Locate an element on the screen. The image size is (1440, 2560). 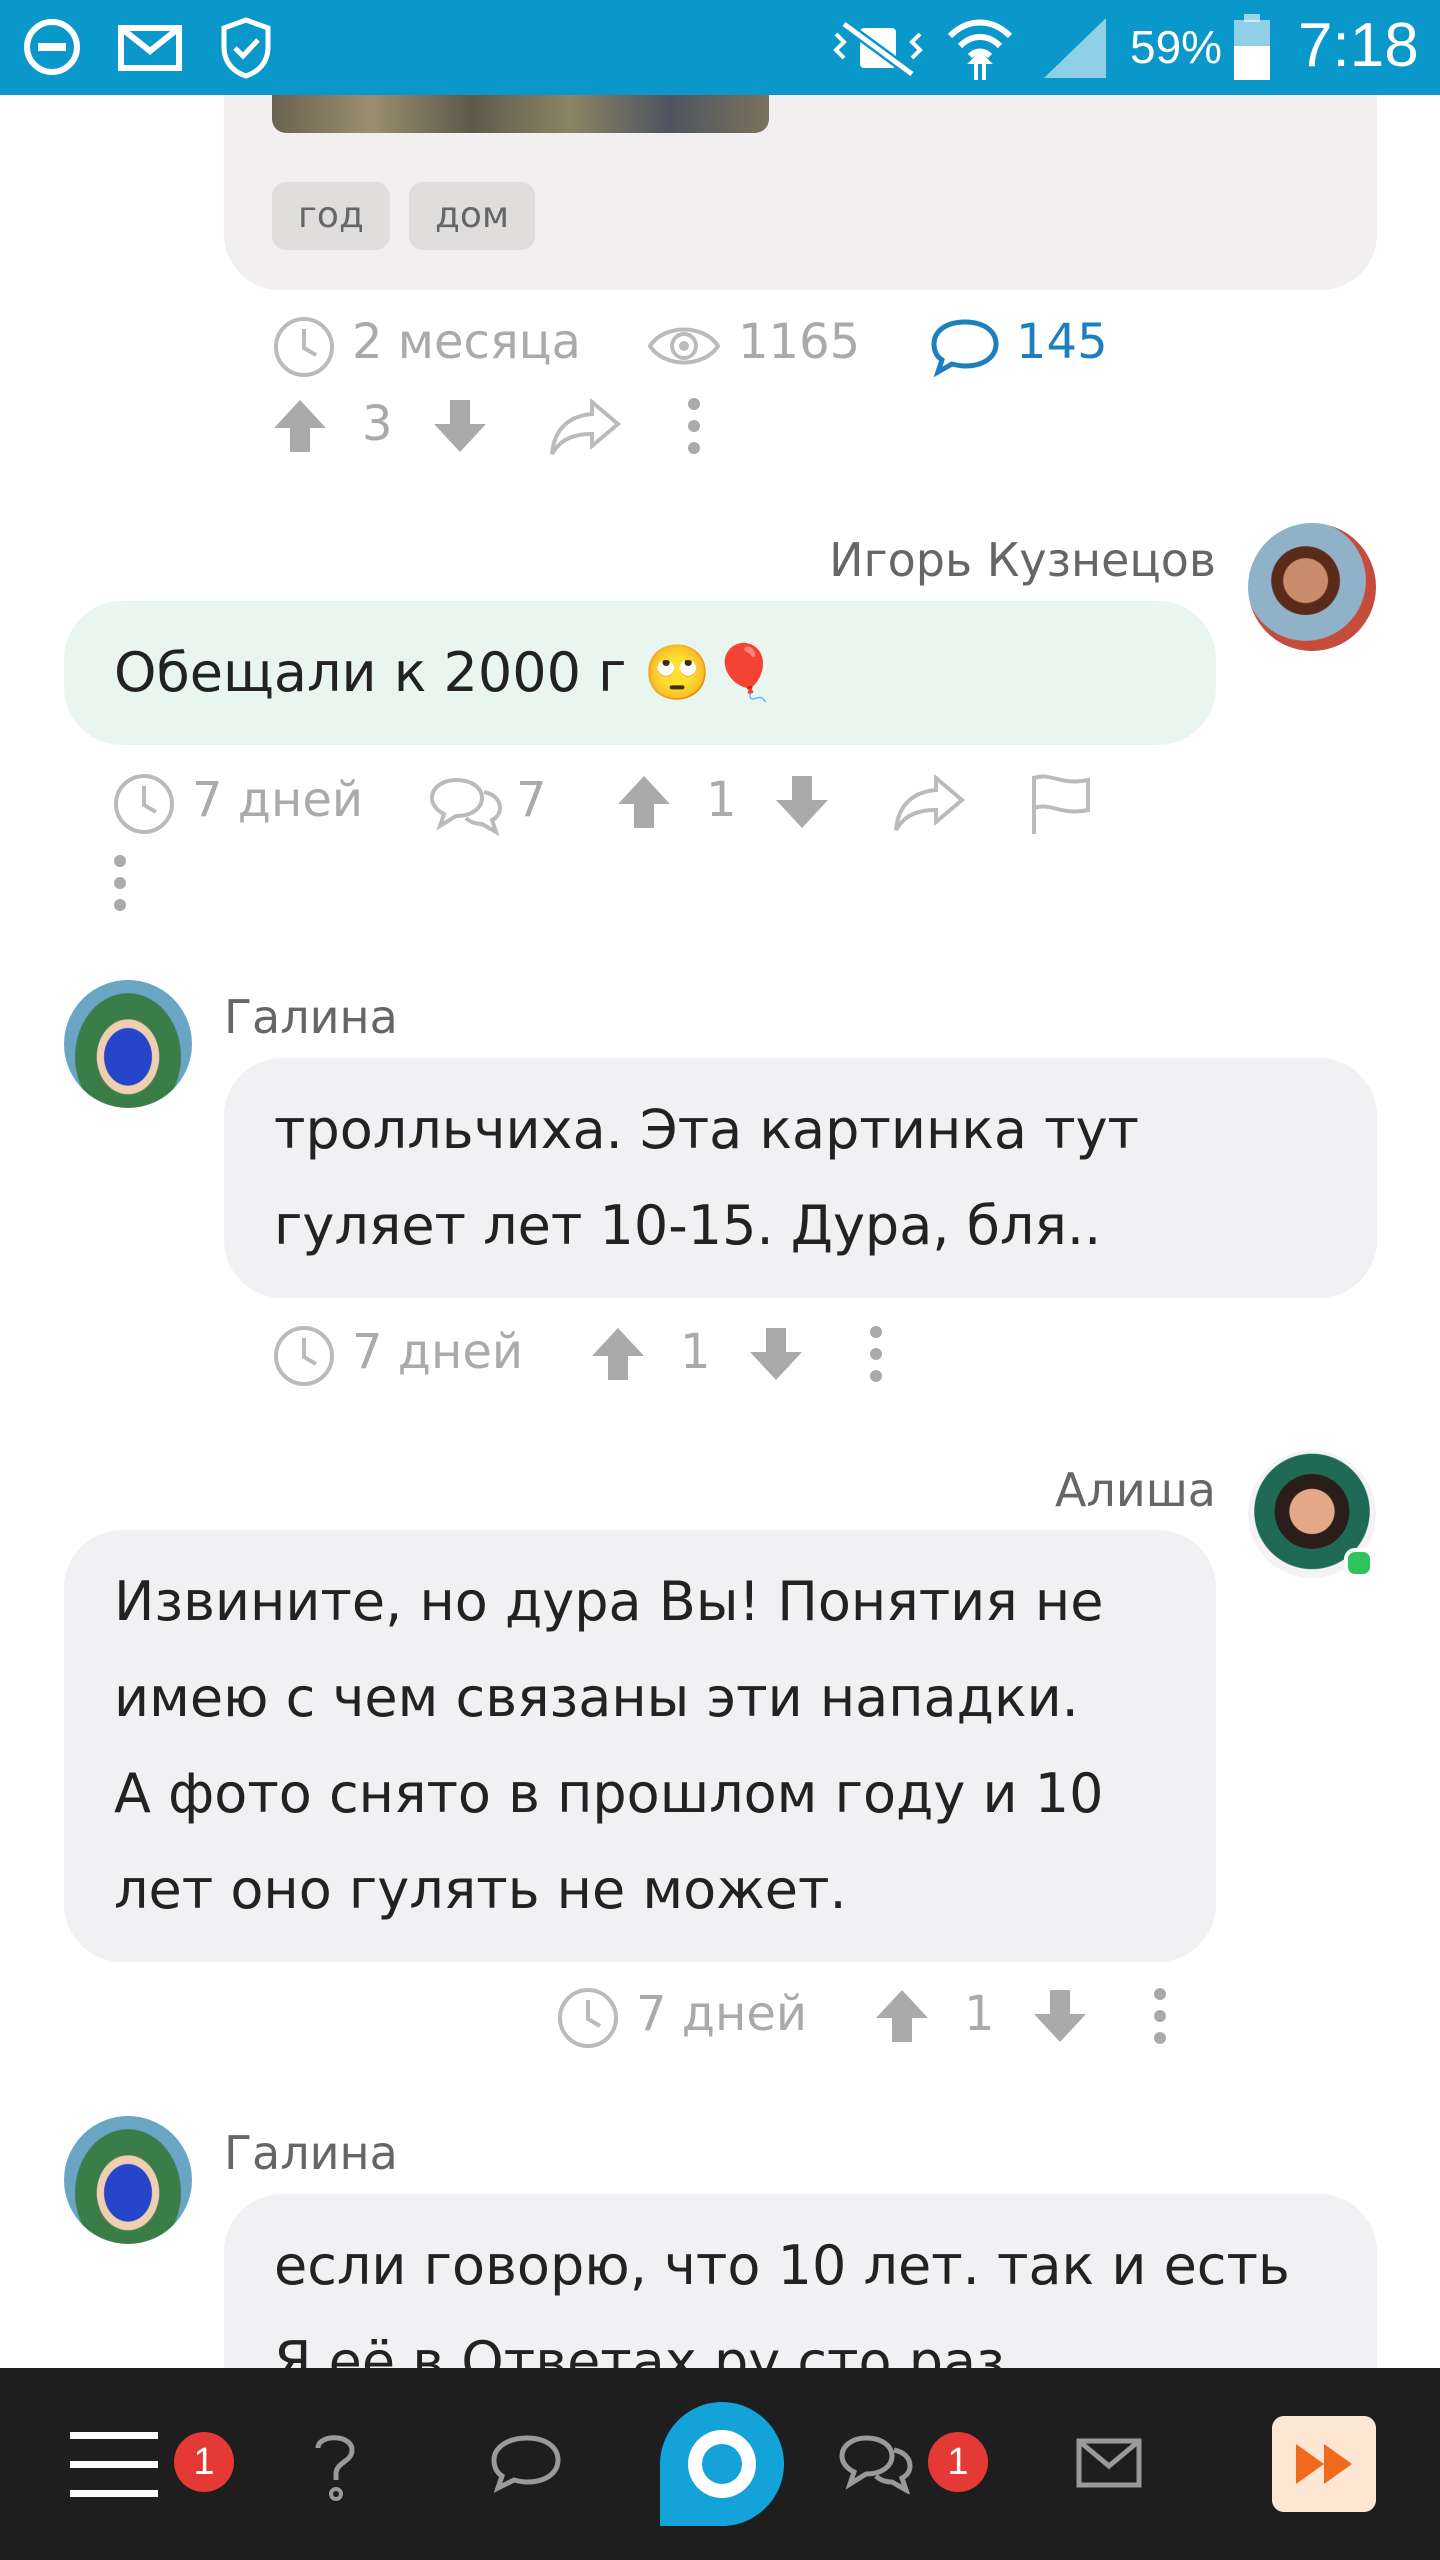
messages-icon is located at coordinates (876, 2463).